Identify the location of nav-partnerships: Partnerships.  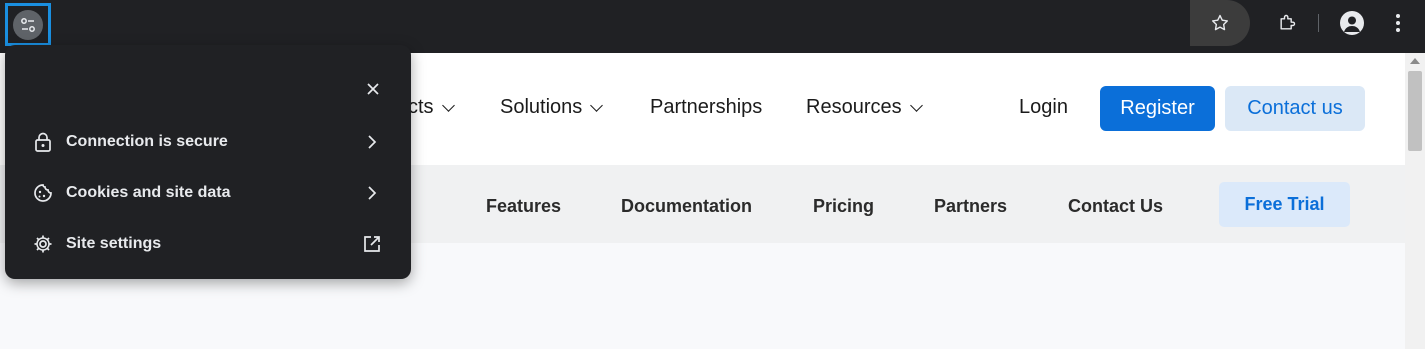
(706, 107).